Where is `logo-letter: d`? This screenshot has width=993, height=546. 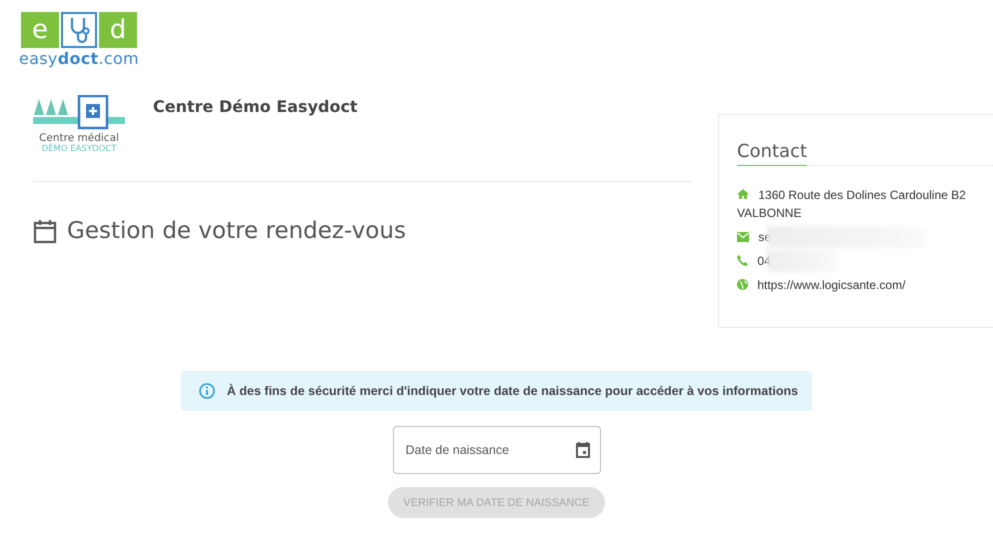
logo-letter: d is located at coordinates (118, 30).